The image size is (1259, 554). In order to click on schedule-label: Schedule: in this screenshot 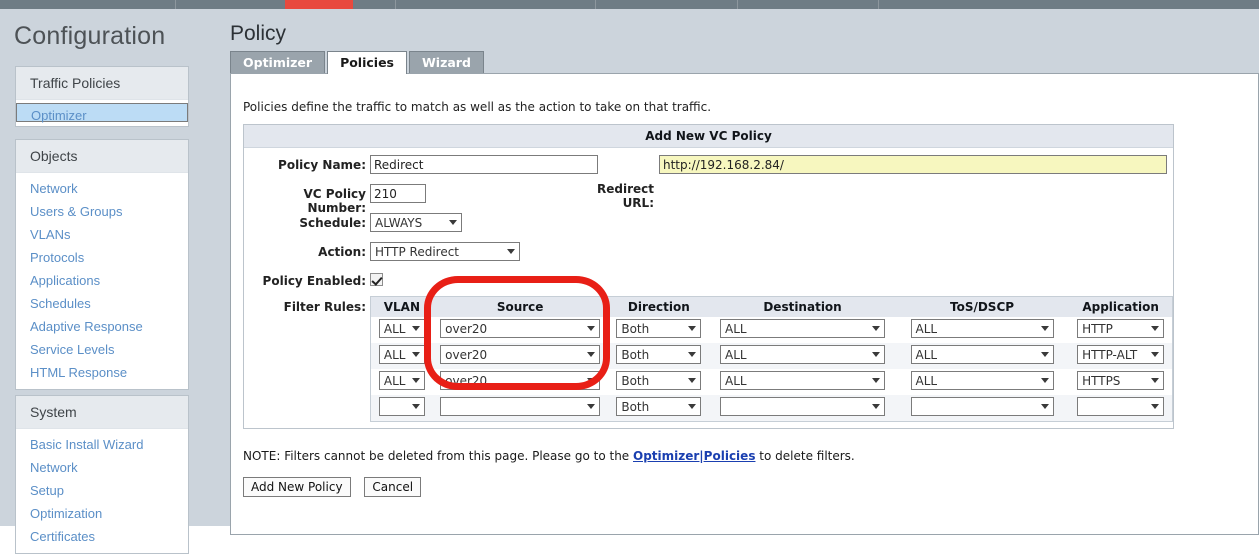, I will do `click(332, 223)`.